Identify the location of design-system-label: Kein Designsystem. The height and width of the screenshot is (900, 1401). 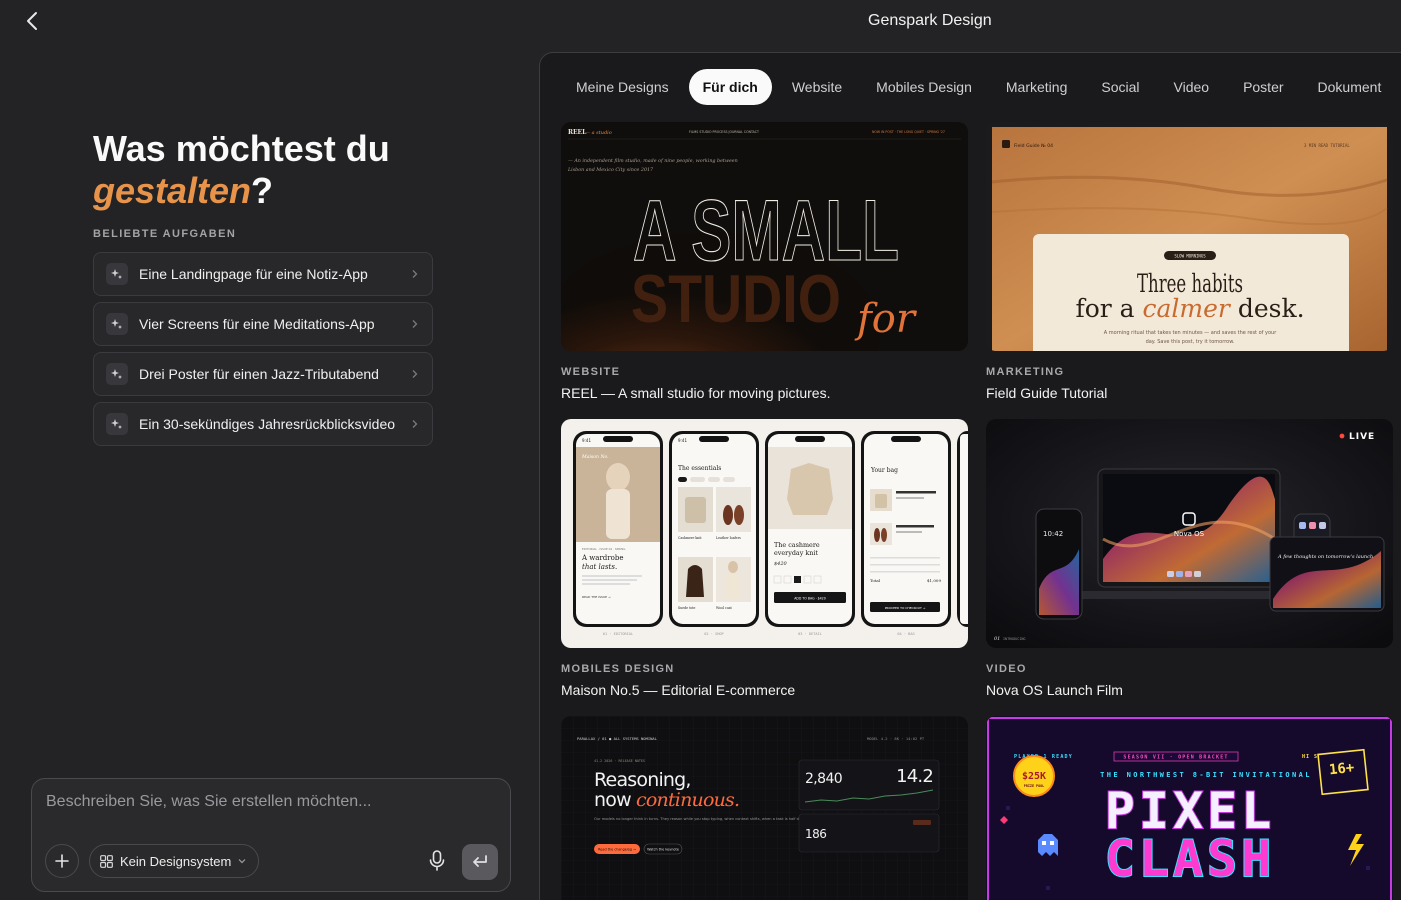
(176, 861).